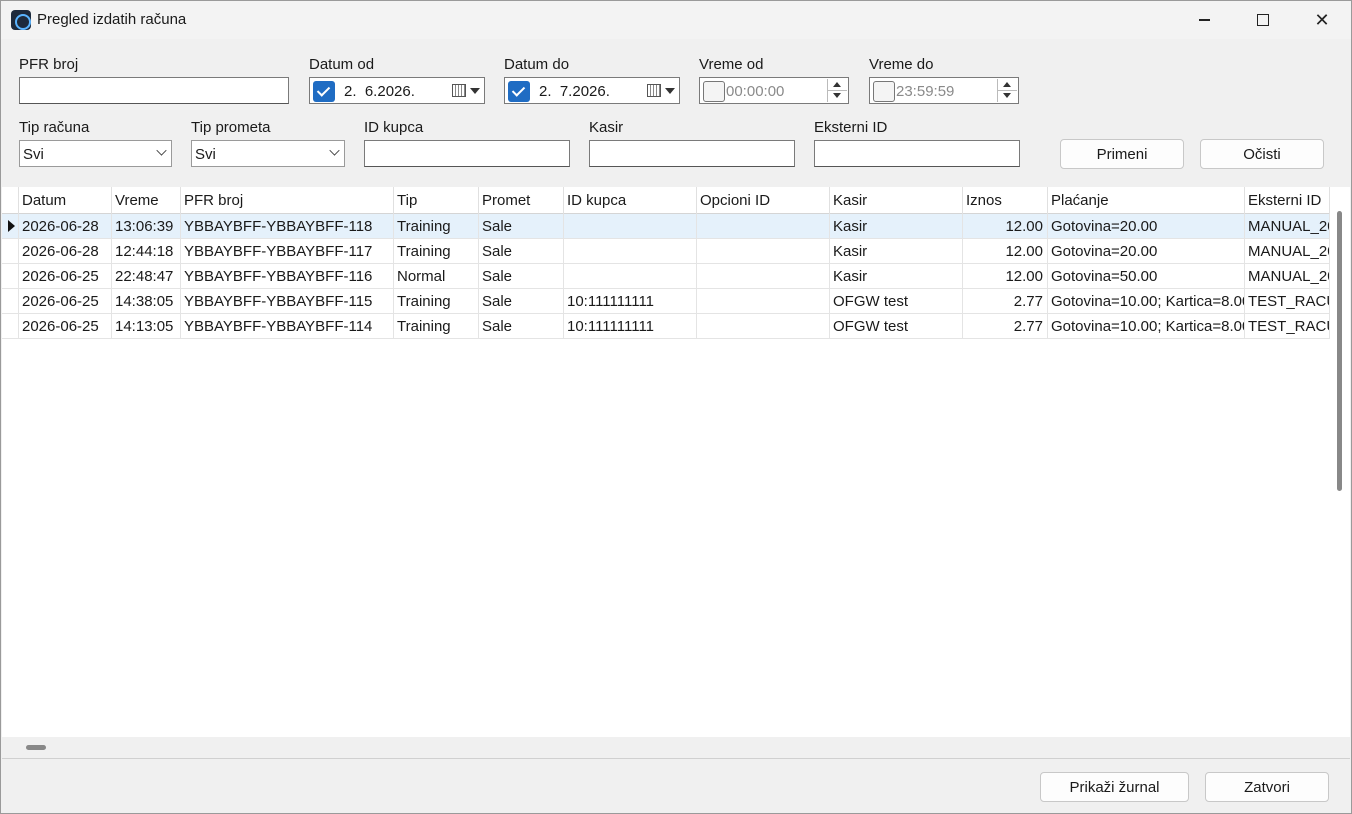  Describe the element at coordinates (896, 200) in the screenshot. I see `column-header: Kasir` at that location.